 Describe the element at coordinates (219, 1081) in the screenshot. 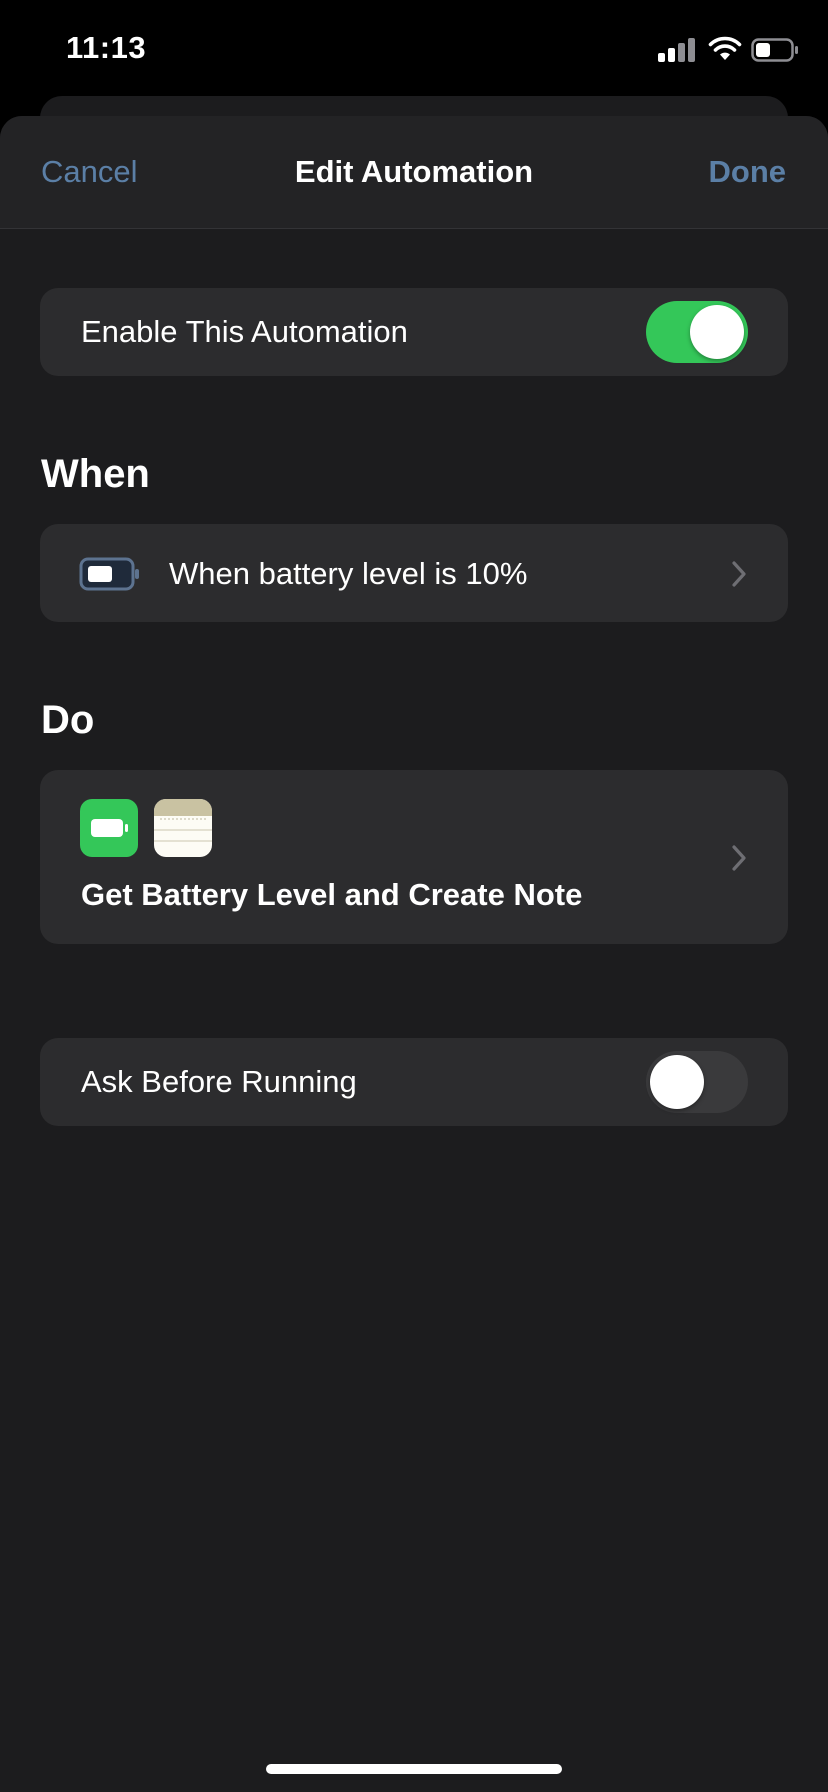

I see `ask-before-running-label: Ask Before Running` at that location.